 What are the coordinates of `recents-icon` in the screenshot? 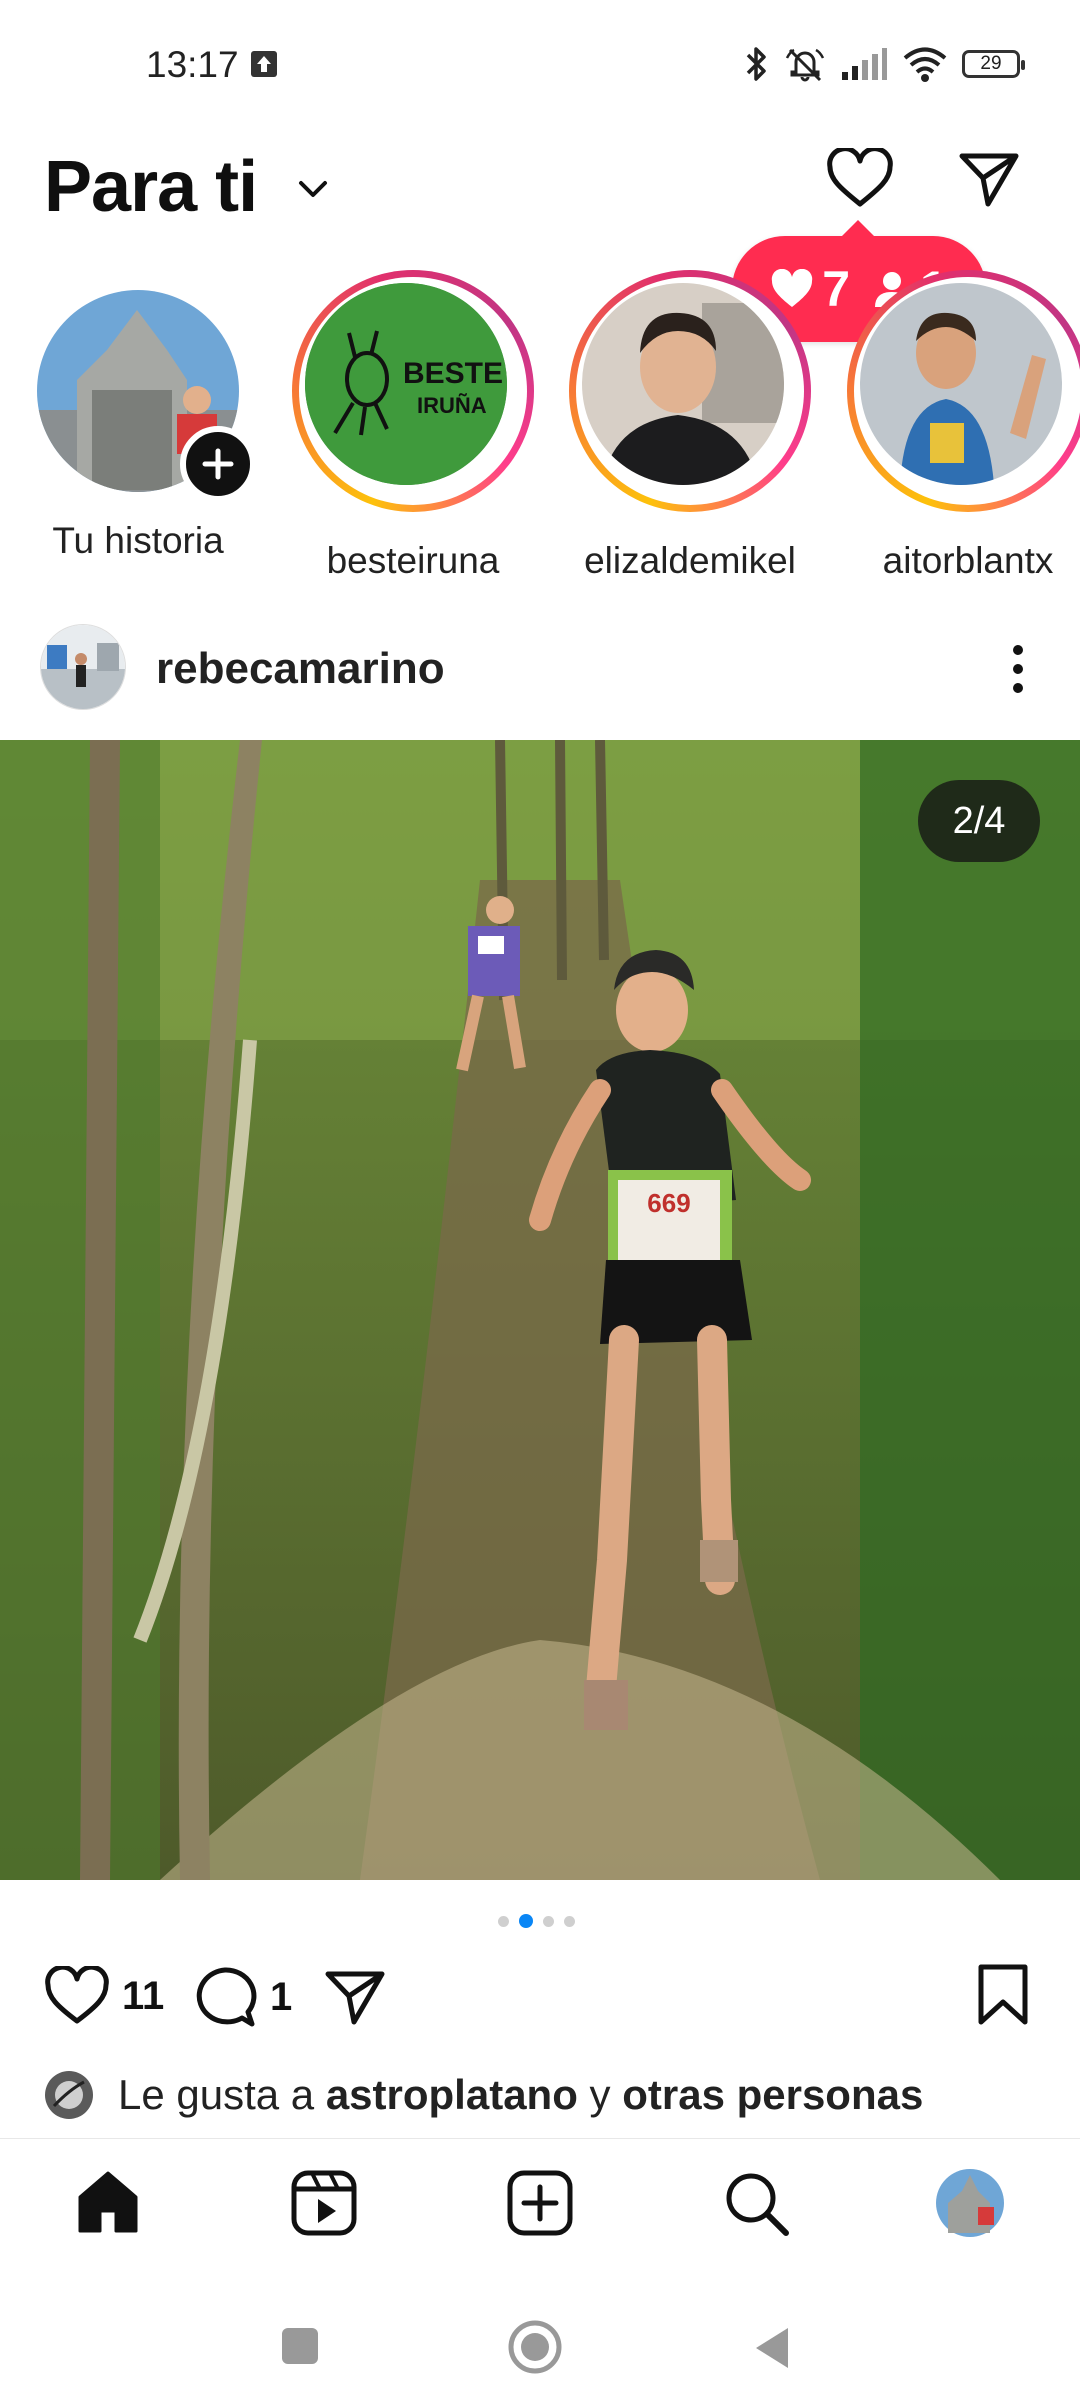 It's located at (300, 2346).